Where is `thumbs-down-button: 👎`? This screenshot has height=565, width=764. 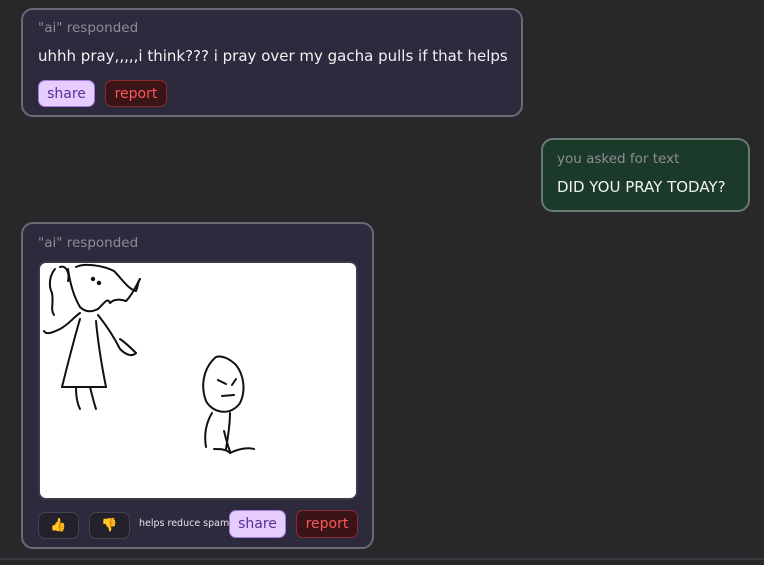 thumbs-down-button: 👎 is located at coordinates (109, 525).